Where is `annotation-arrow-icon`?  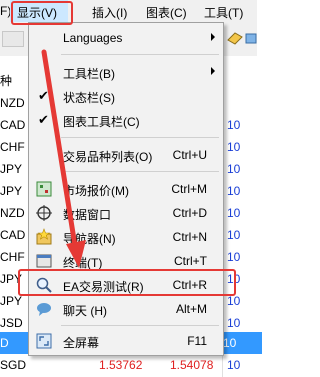
annotation-arrow-icon is located at coordinates (63, 158).